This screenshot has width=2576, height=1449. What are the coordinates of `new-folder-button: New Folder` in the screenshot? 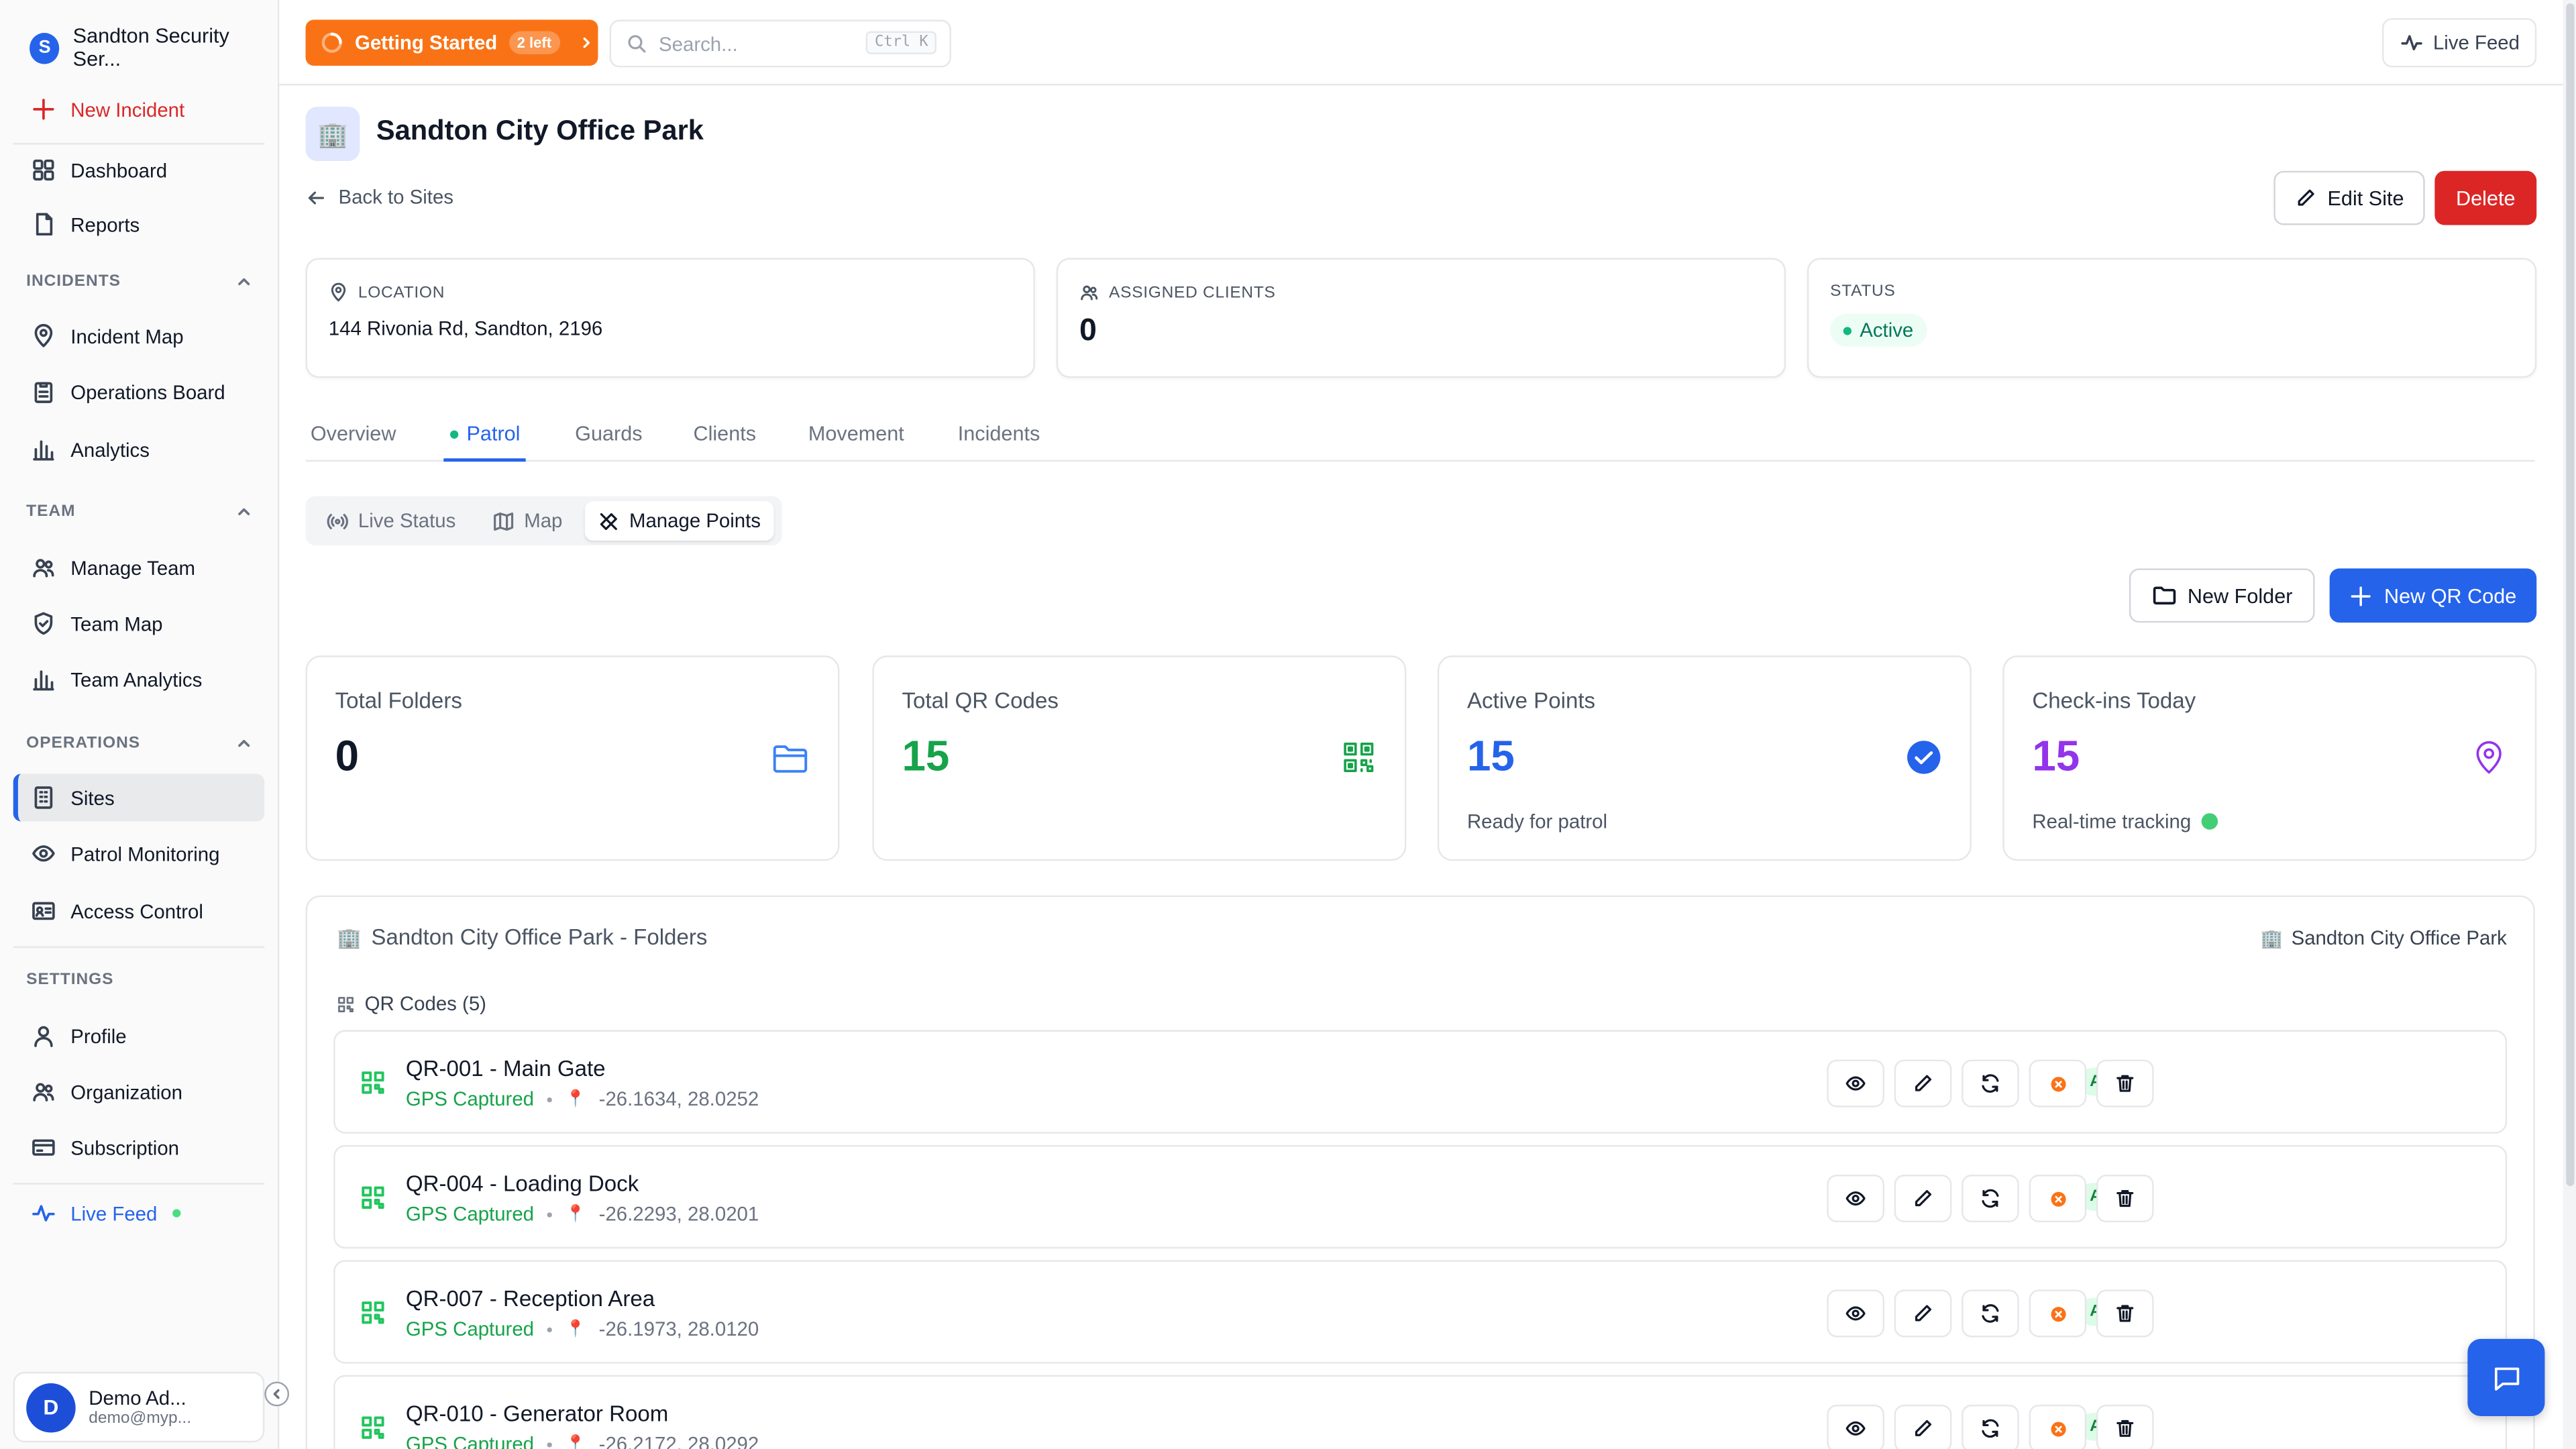 It's located at (2222, 595).